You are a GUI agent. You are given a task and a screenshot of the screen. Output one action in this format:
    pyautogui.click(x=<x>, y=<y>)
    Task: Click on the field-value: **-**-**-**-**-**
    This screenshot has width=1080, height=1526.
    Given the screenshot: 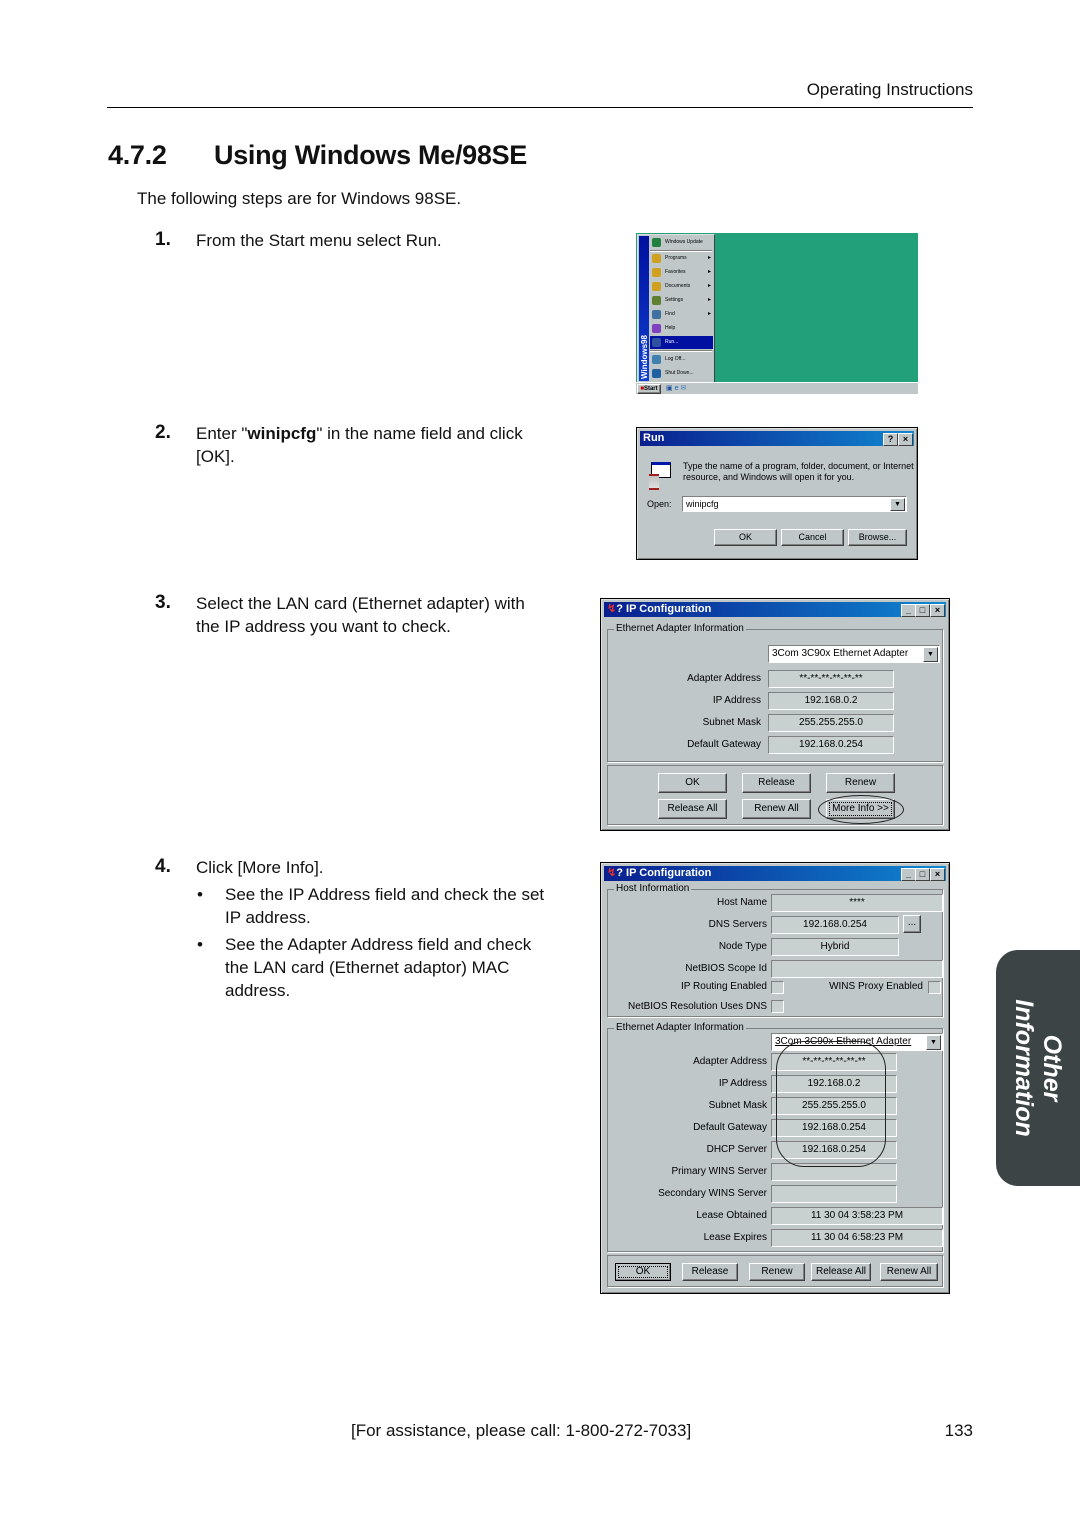 What is the action you would take?
    pyautogui.click(x=831, y=679)
    